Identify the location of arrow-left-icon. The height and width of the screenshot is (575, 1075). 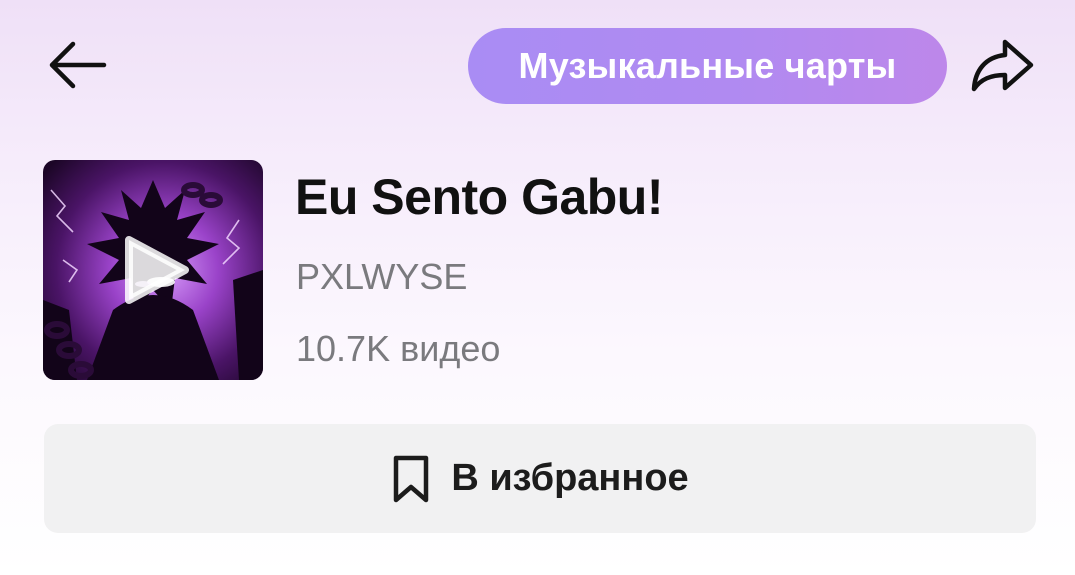
(77, 67).